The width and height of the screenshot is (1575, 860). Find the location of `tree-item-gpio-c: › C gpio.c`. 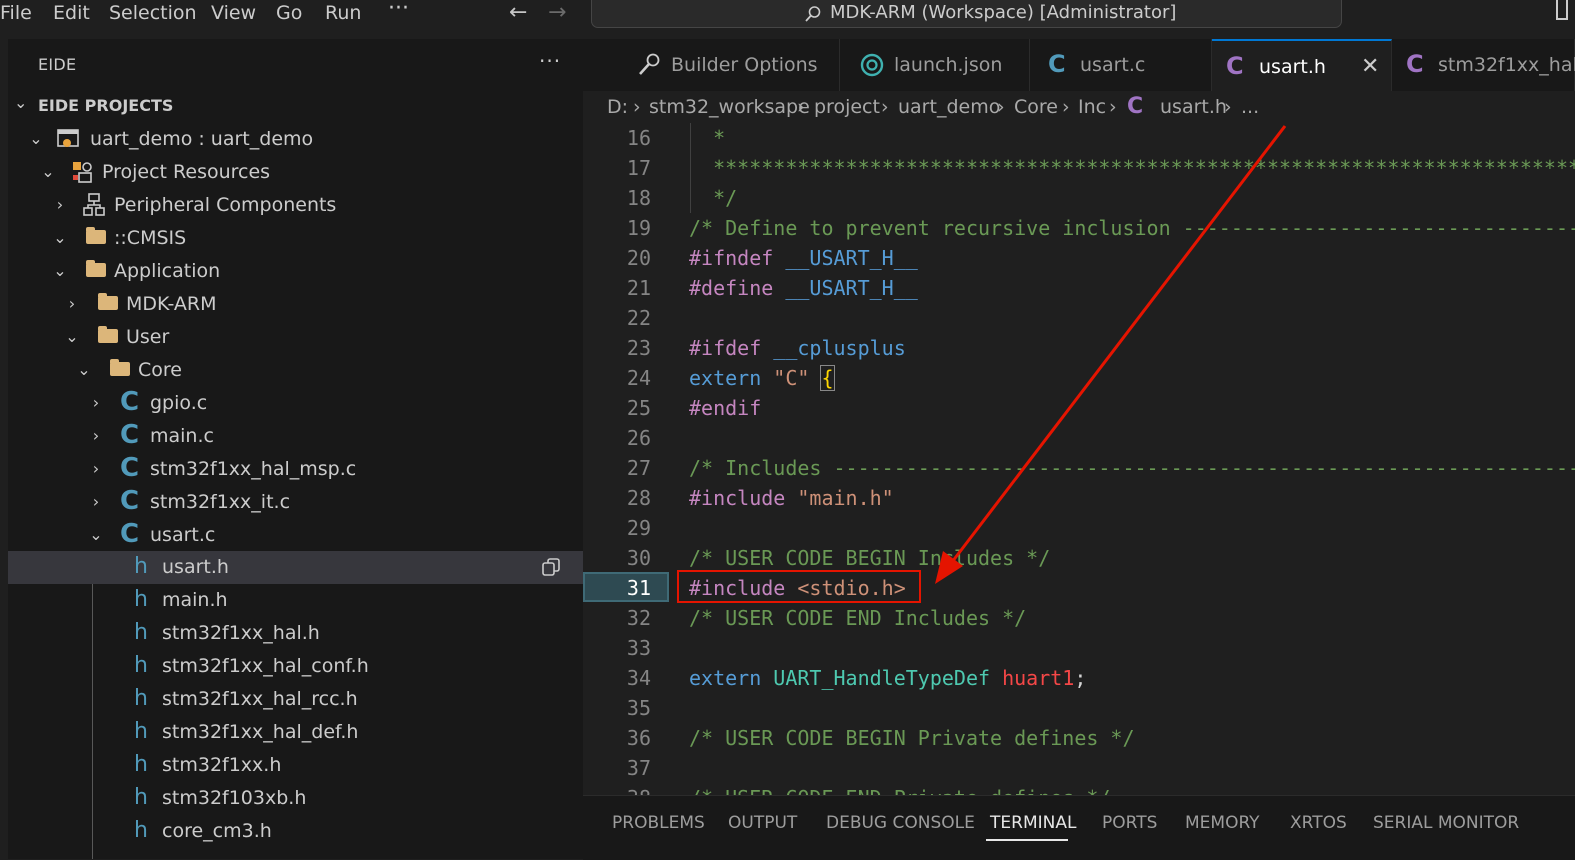

tree-item-gpio-c: › C gpio.c is located at coordinates (295, 403).